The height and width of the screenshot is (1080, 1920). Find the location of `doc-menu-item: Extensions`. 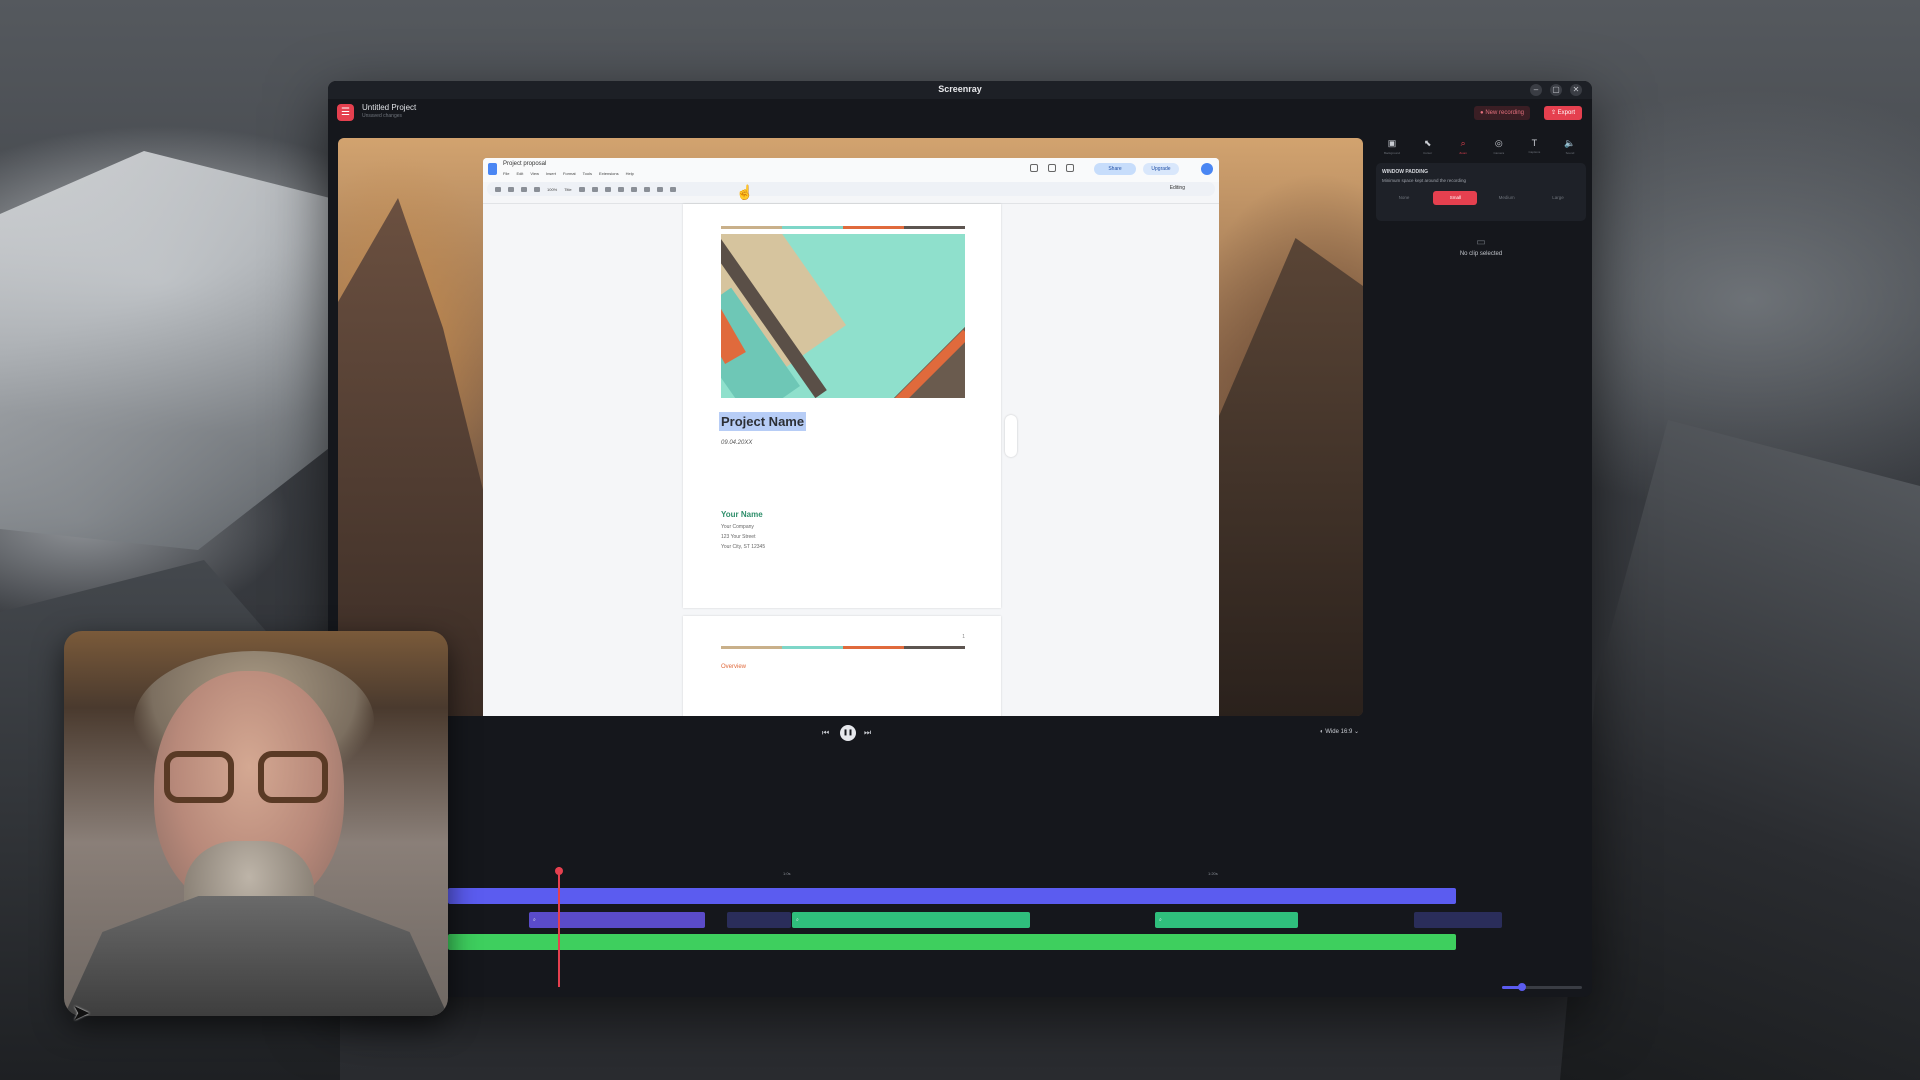

doc-menu-item: Extensions is located at coordinates (609, 173).